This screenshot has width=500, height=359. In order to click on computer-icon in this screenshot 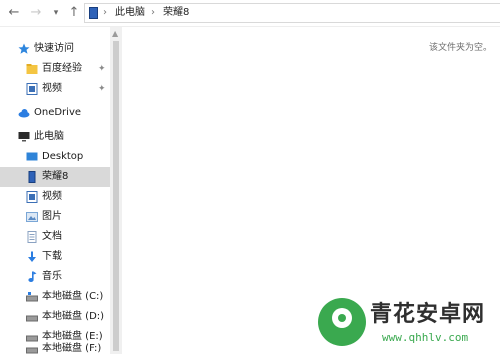, I will do `click(24, 137)`.